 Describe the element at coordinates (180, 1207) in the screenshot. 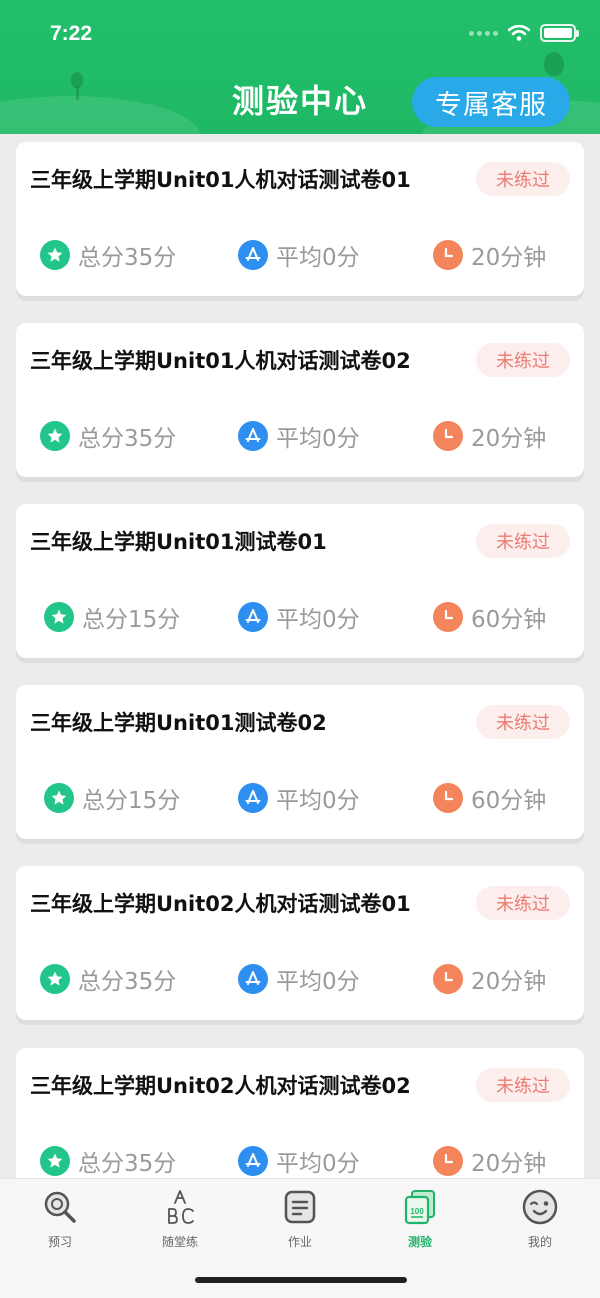

I see `abc-icon` at that location.